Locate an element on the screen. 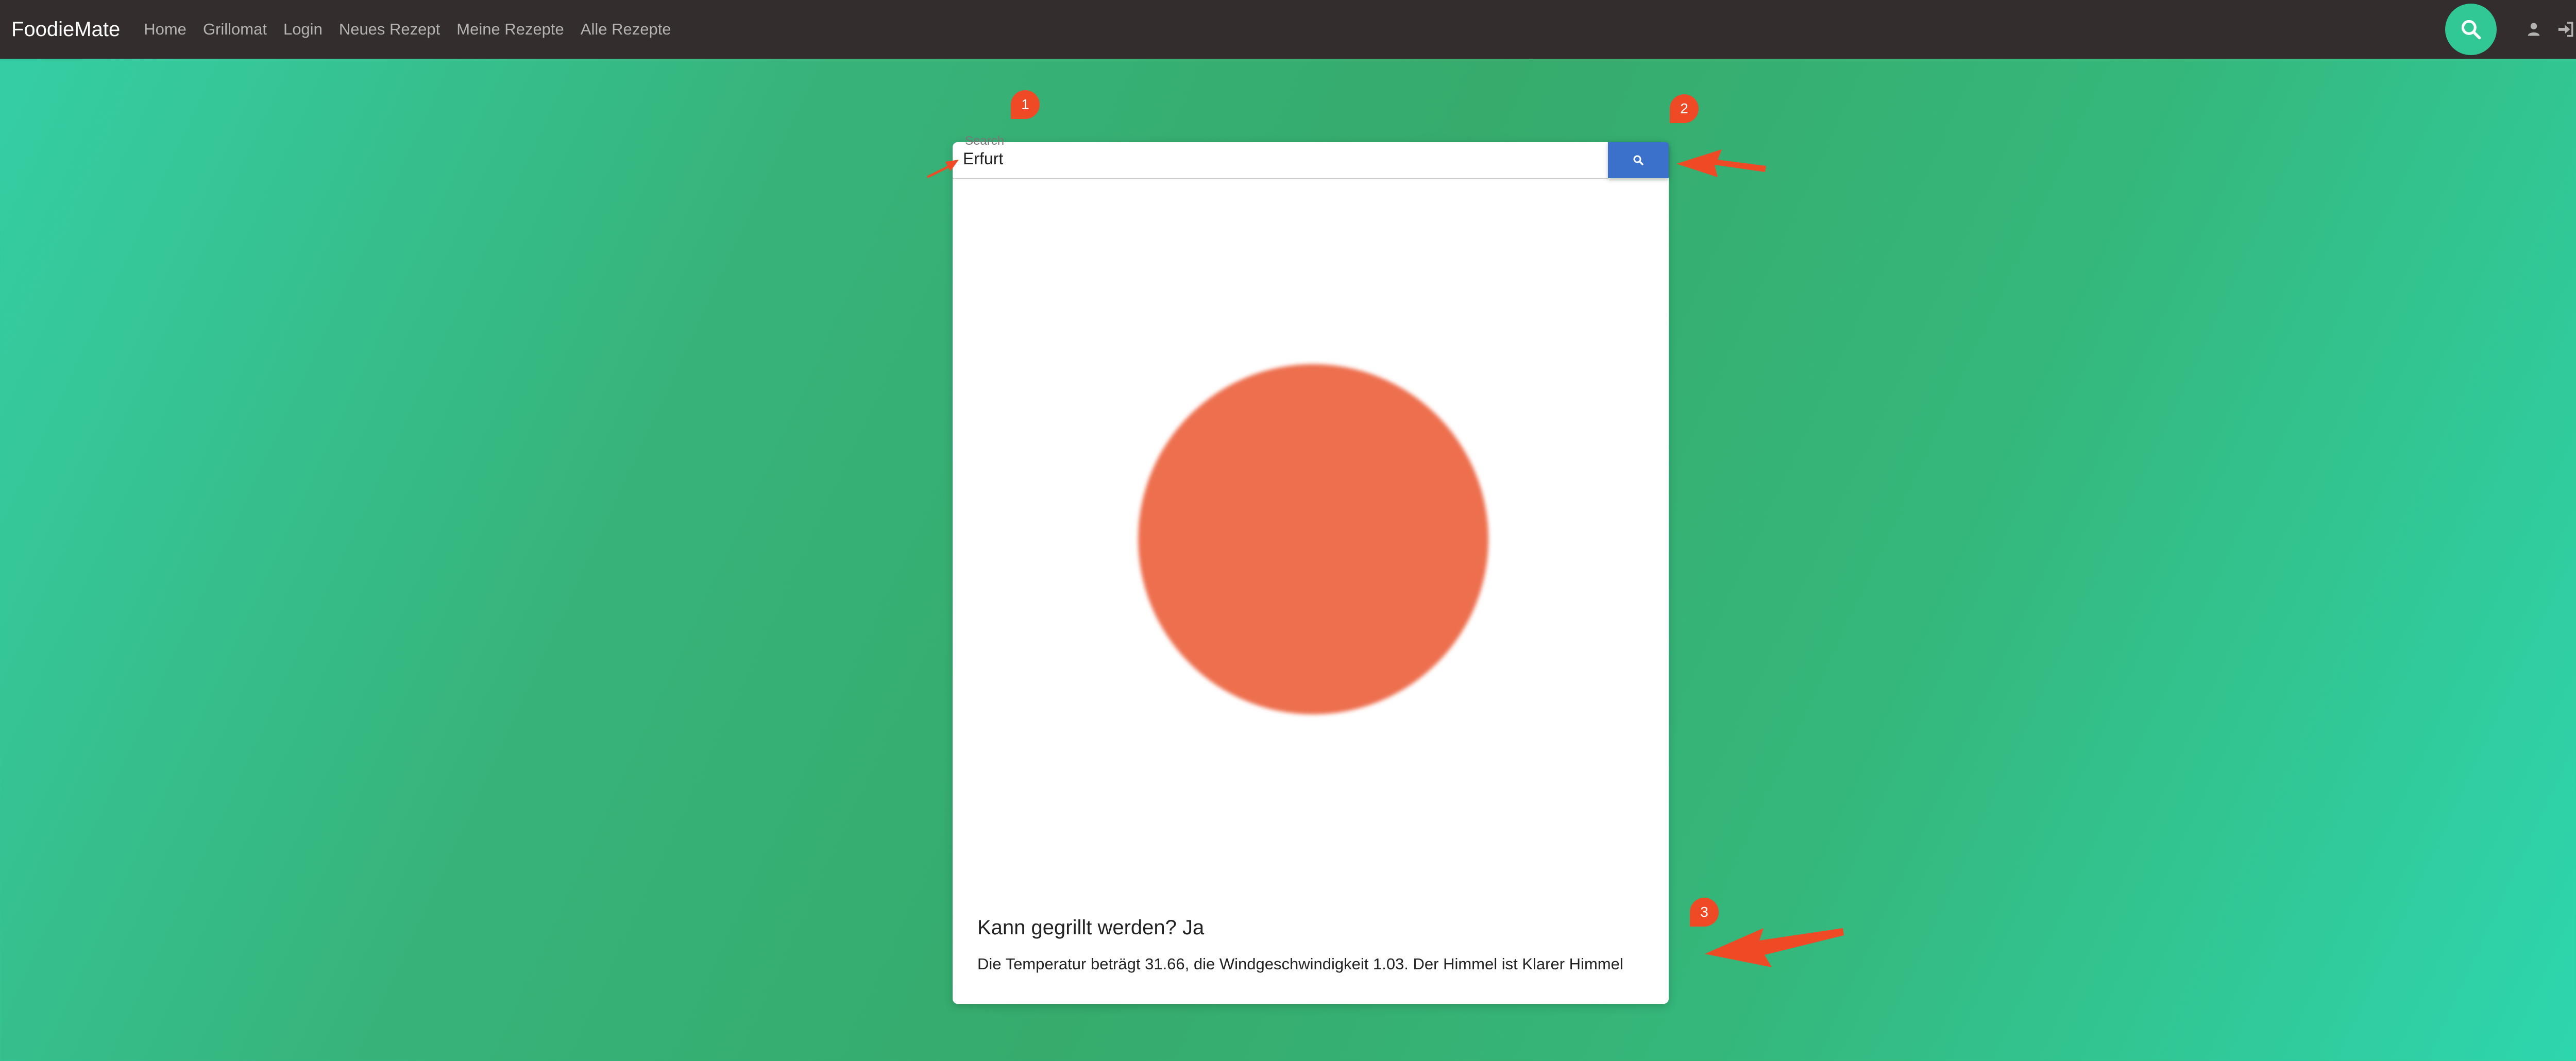 The width and height of the screenshot is (2576, 1061). search-input is located at coordinates (1280, 158).